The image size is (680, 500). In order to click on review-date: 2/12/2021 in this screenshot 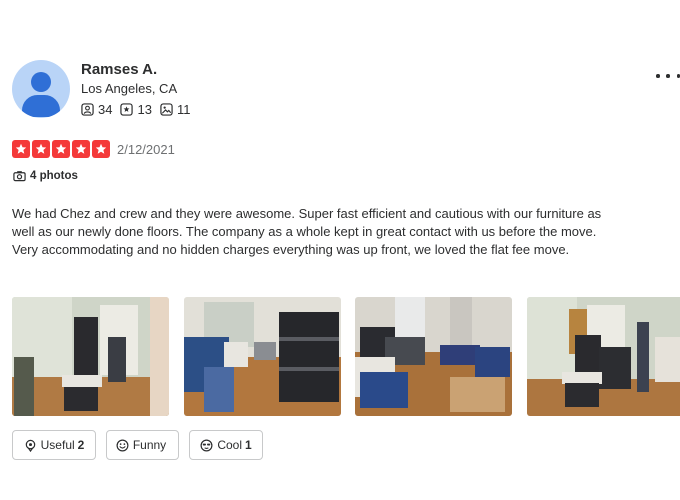, I will do `click(146, 149)`.